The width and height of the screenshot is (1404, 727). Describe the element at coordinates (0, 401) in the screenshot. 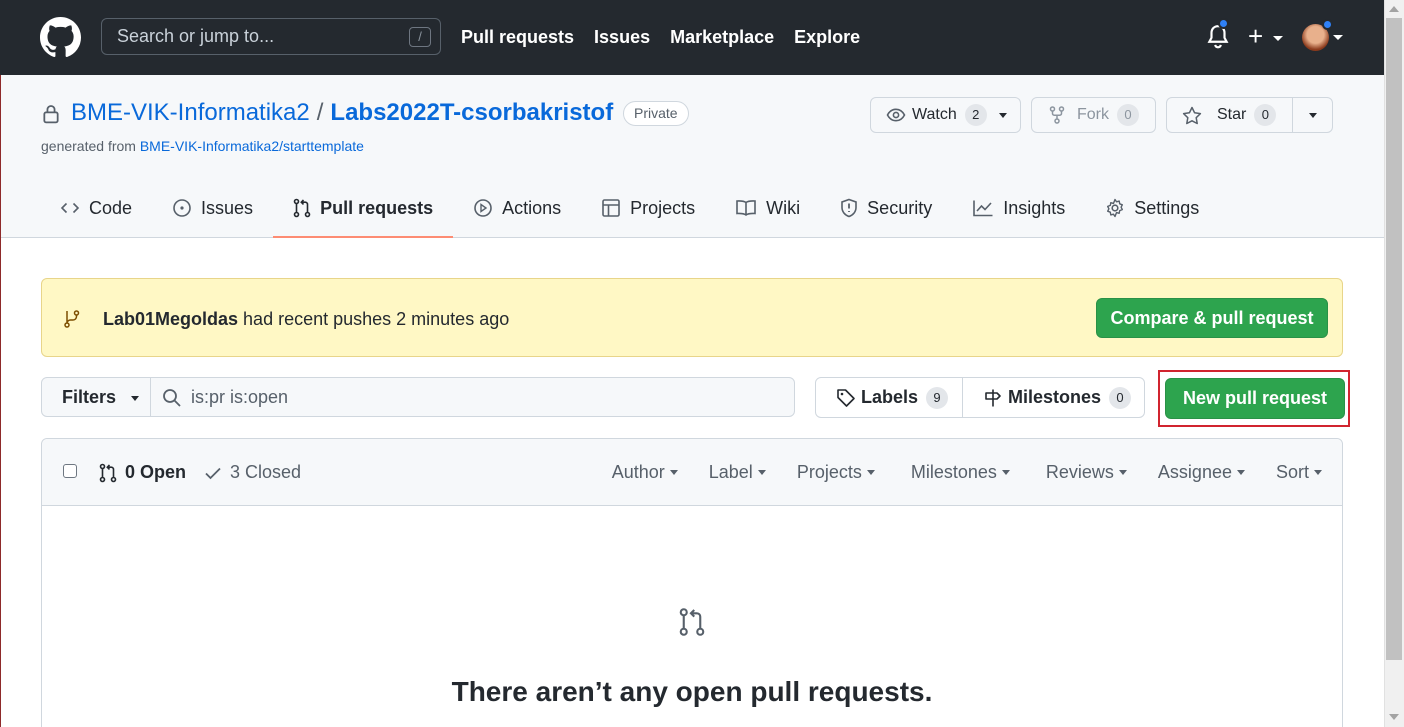

I see `window-edge` at that location.